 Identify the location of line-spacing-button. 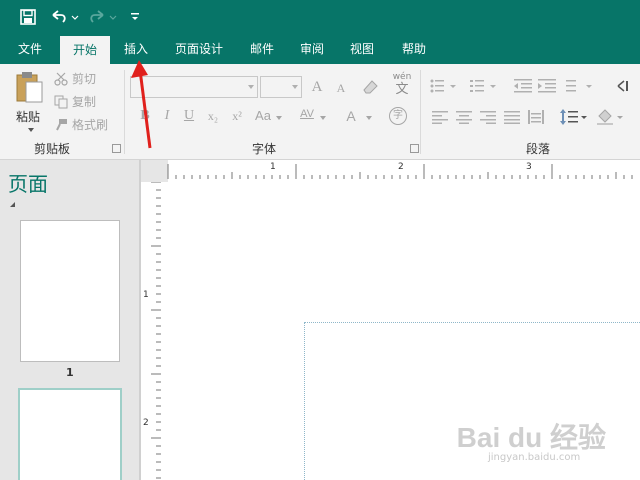
(574, 118).